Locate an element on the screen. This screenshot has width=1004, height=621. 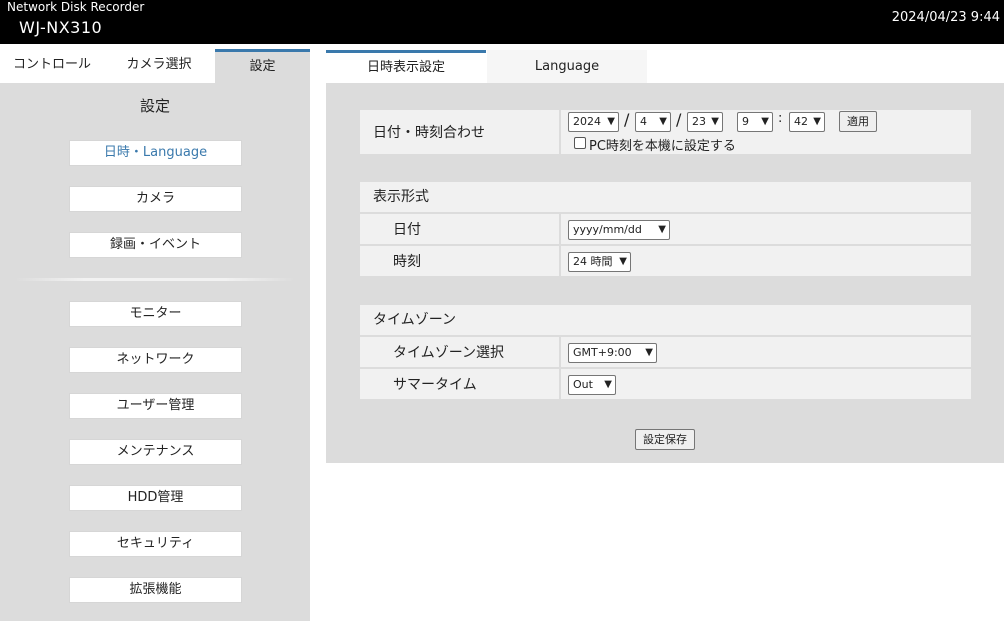
main-tabs: コントロール カメラ選択 設定 is located at coordinates (155, 66).